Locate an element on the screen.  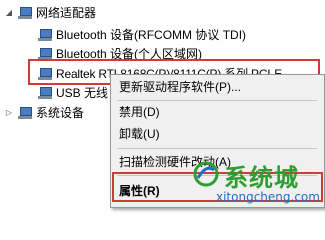
watermark-brand: 系统城 is located at coordinates (261, 178).